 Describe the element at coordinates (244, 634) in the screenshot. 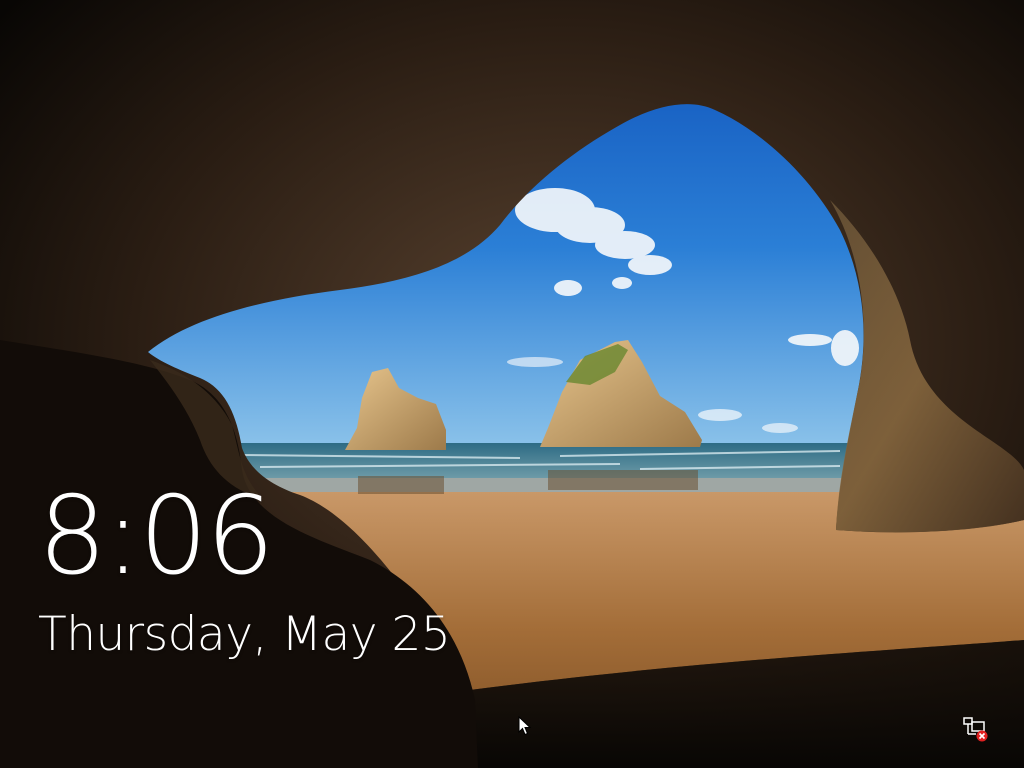

I see `lock-screen-date: Thursday, May 25` at that location.